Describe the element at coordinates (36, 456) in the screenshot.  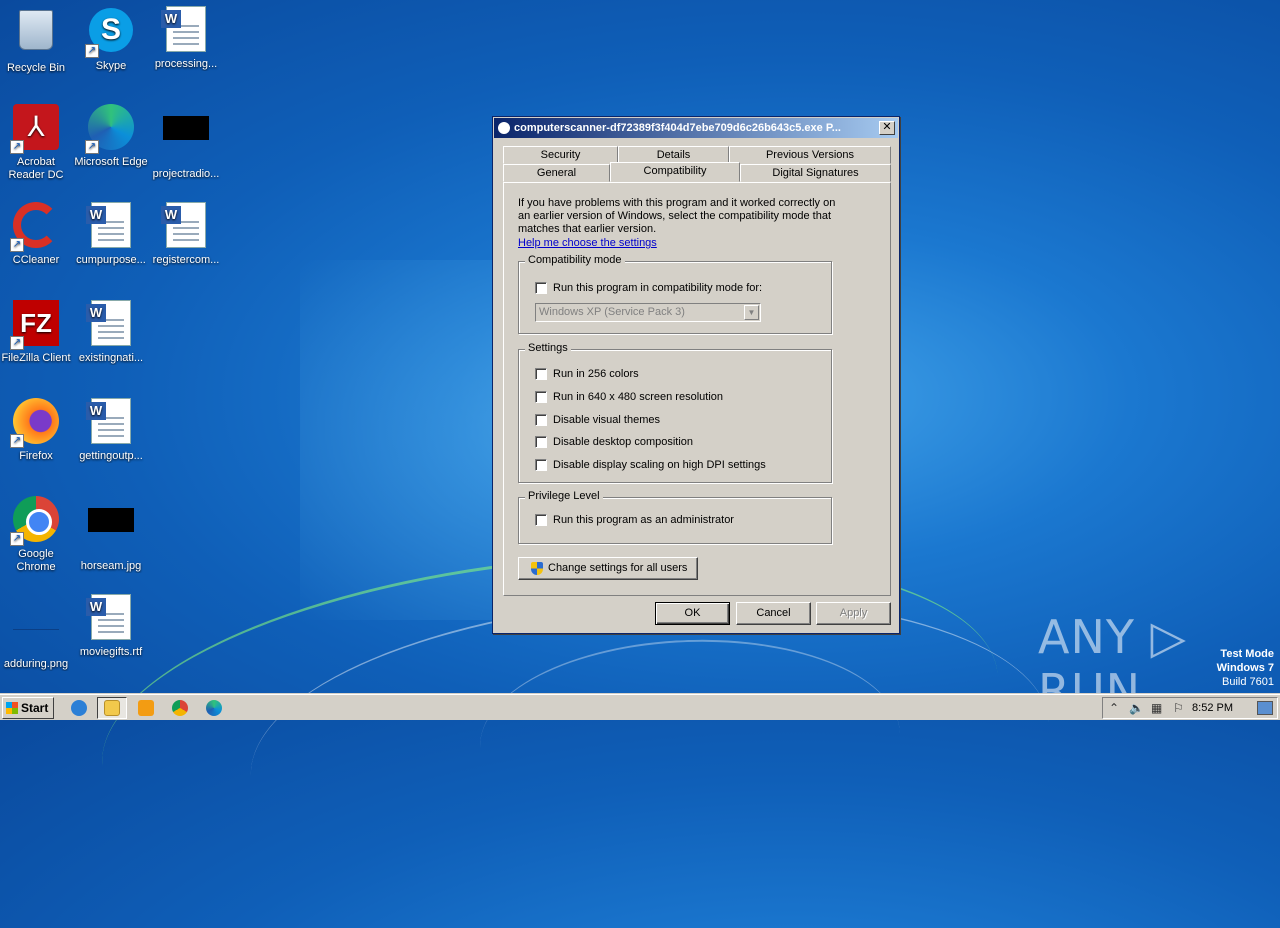
I see `desktop-icon-label: Firefox` at that location.